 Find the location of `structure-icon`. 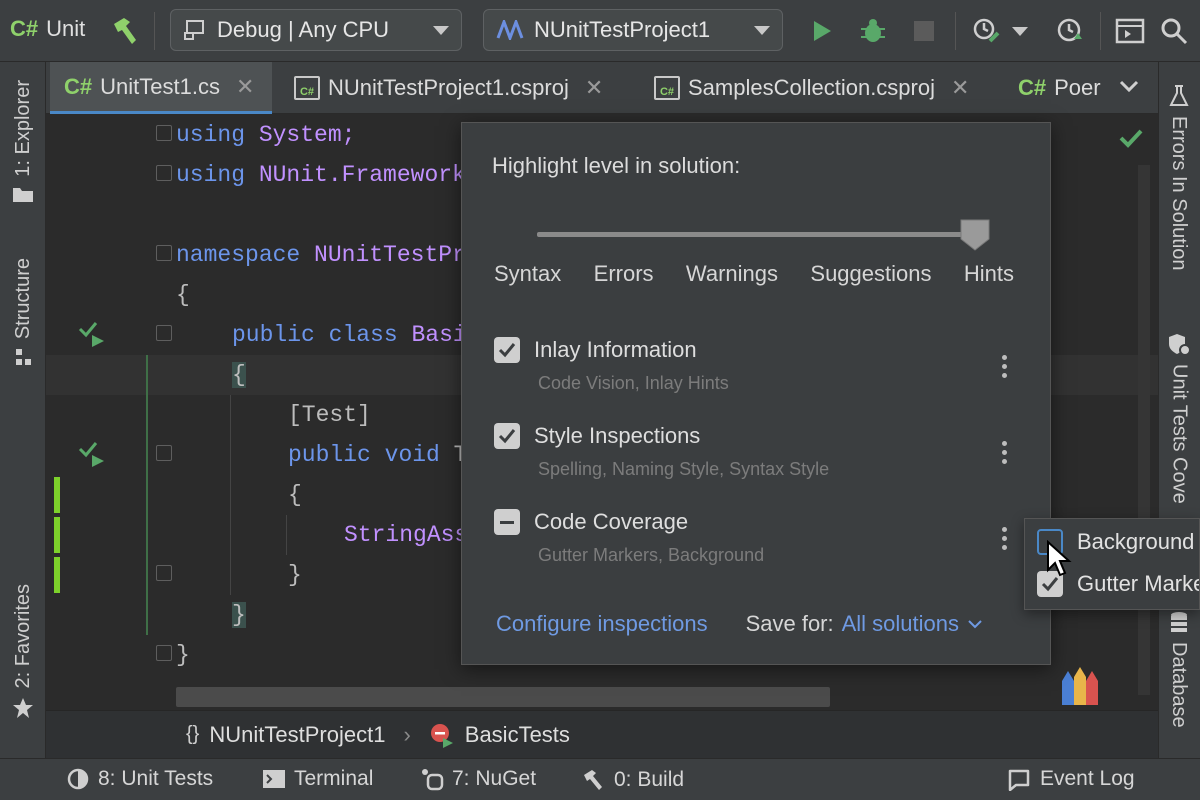

structure-icon is located at coordinates (23, 357).